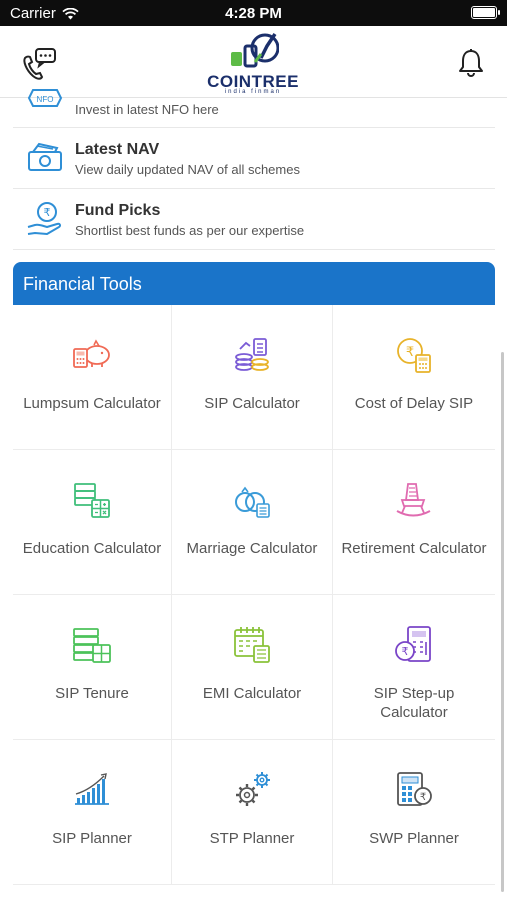 The height and width of the screenshot is (900, 507). Describe the element at coordinates (252, 548) in the screenshot. I see `tool-label: Marriage Calculator` at that location.